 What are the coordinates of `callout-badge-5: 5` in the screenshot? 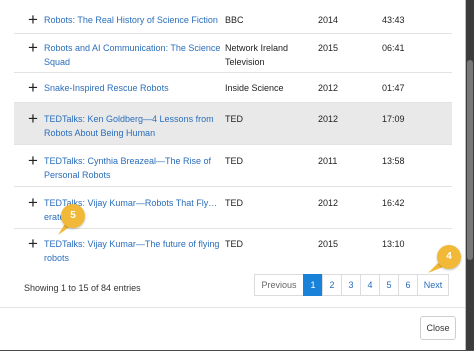 It's located at (73, 216).